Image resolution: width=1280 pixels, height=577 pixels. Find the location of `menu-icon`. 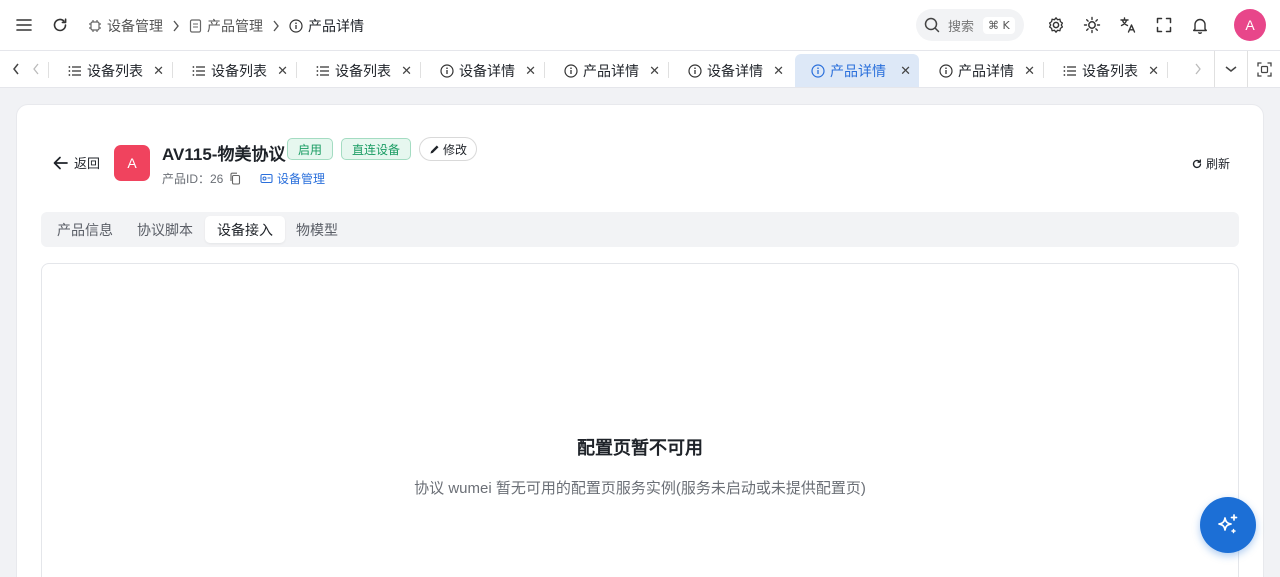

menu-icon is located at coordinates (24, 25).